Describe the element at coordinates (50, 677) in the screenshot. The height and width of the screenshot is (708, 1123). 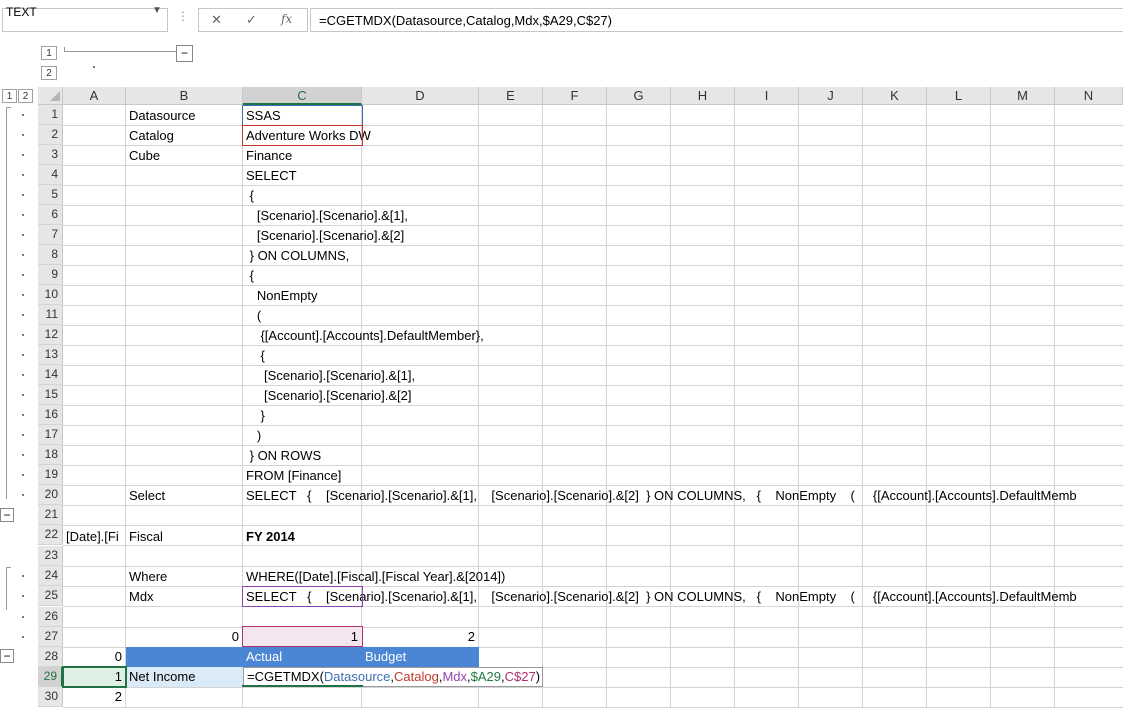
I see `row-header-29: 29` at that location.